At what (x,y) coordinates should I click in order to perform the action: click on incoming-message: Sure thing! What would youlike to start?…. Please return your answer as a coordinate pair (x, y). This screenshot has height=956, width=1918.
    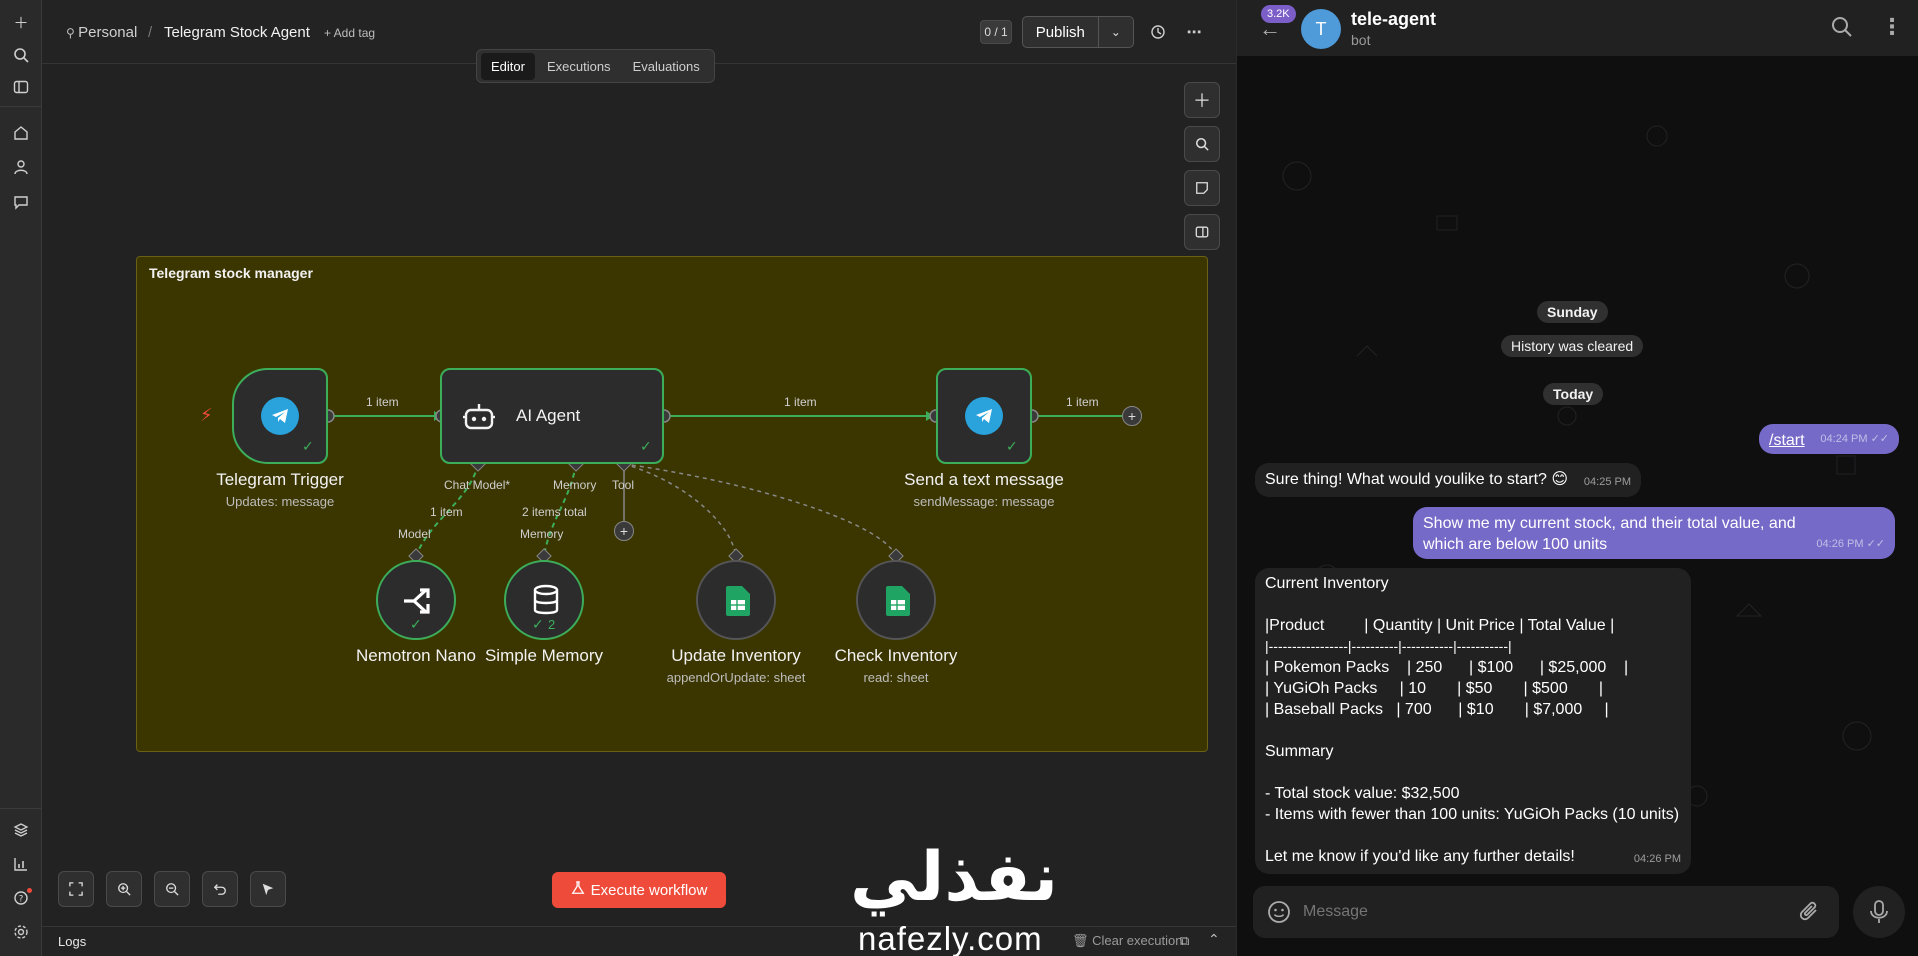
    Looking at the image, I should click on (1448, 480).